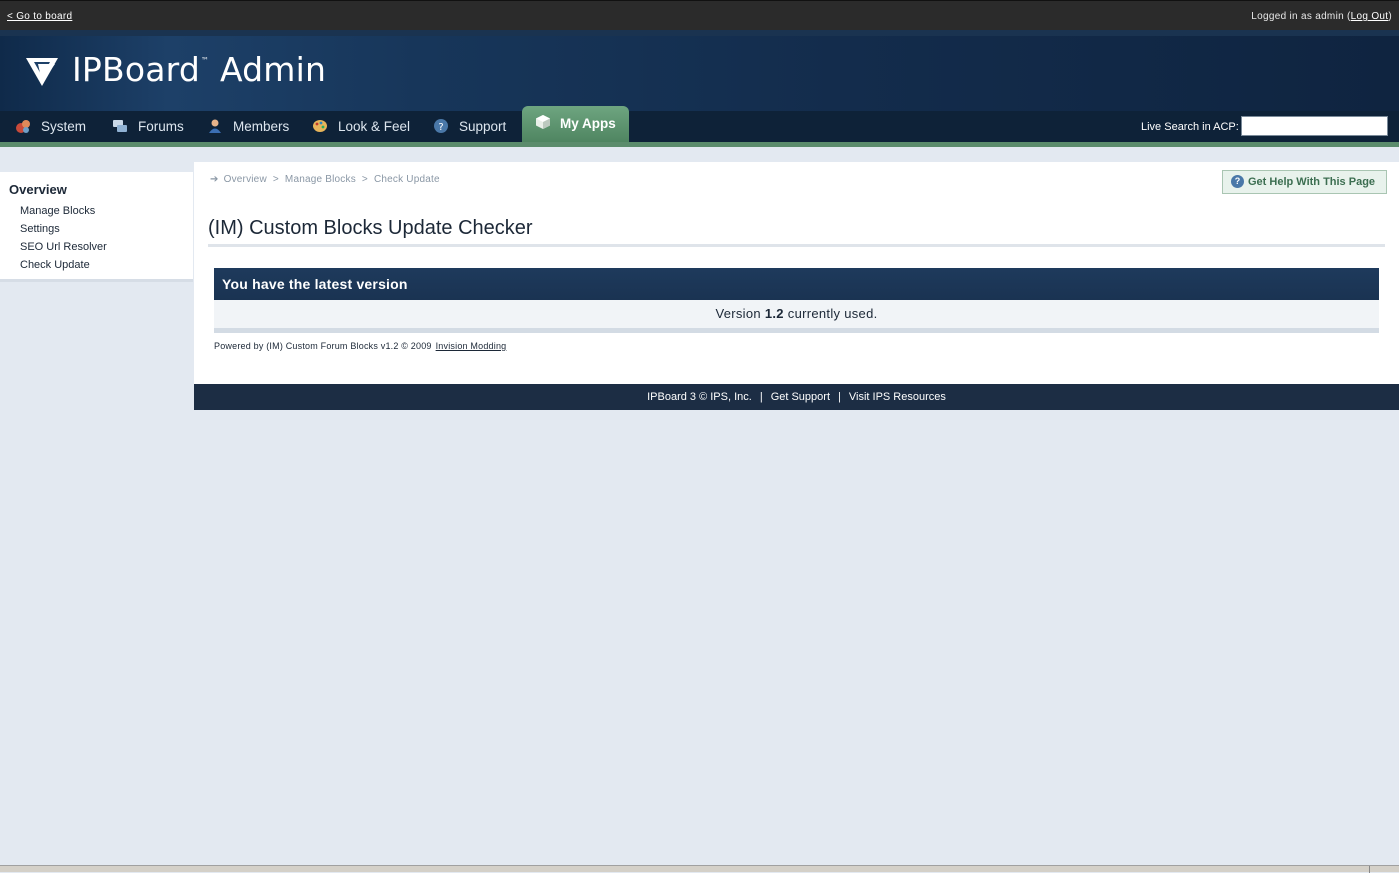  Describe the element at coordinates (1237, 181) in the screenshot. I see `help-icon: ?` at that location.